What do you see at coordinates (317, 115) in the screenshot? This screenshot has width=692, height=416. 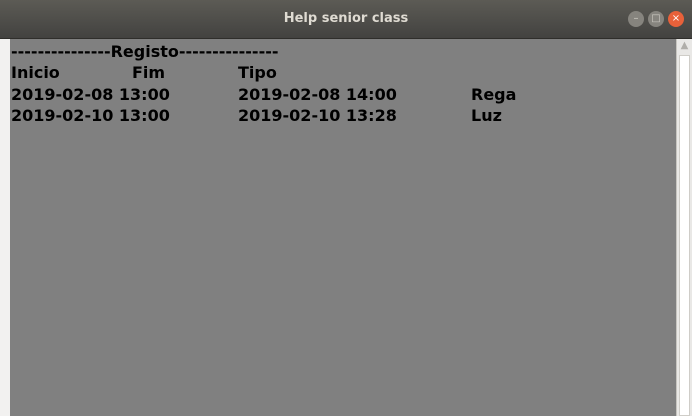 I see `row-1-end: 2019-02-10 13:28` at bounding box center [317, 115].